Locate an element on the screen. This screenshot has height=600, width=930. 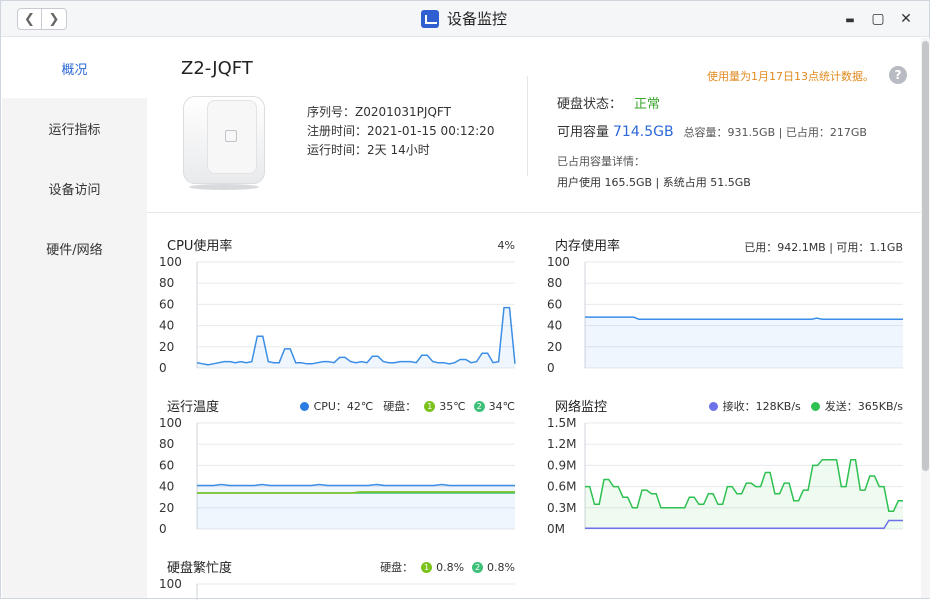
monitor-app-icon is located at coordinates (430, 18).